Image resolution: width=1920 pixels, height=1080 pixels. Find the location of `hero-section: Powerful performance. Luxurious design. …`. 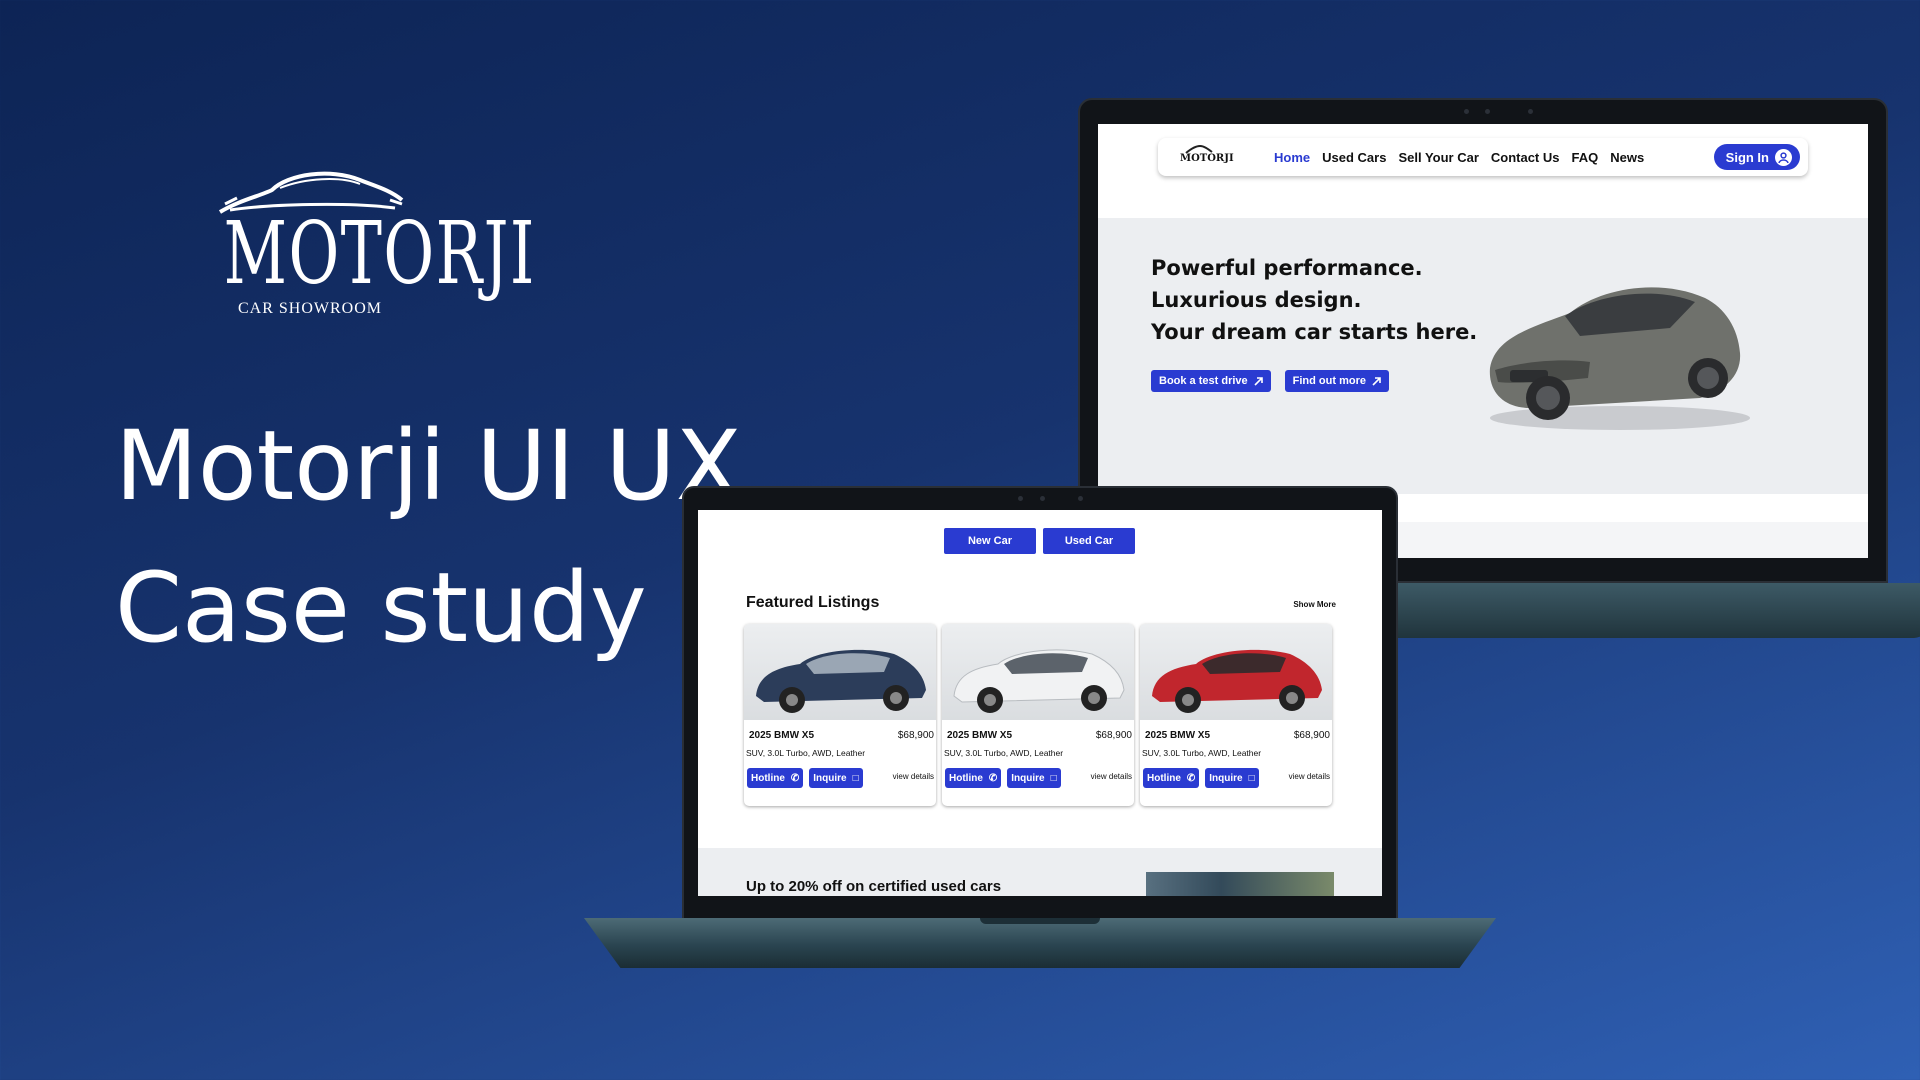

hero-section: Powerful performance. Luxurious design. … is located at coordinates (1483, 356).